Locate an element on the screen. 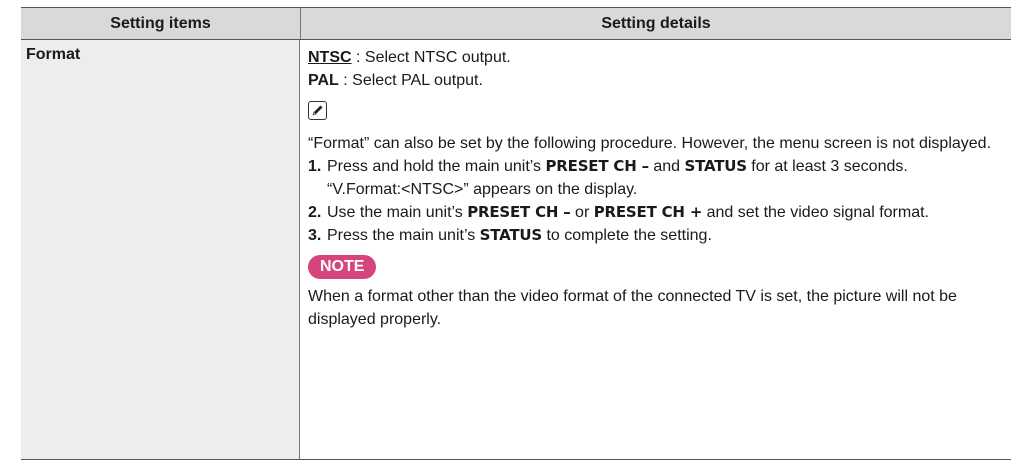 This screenshot has width=1031, height=460. step-number: 2. is located at coordinates (315, 212).